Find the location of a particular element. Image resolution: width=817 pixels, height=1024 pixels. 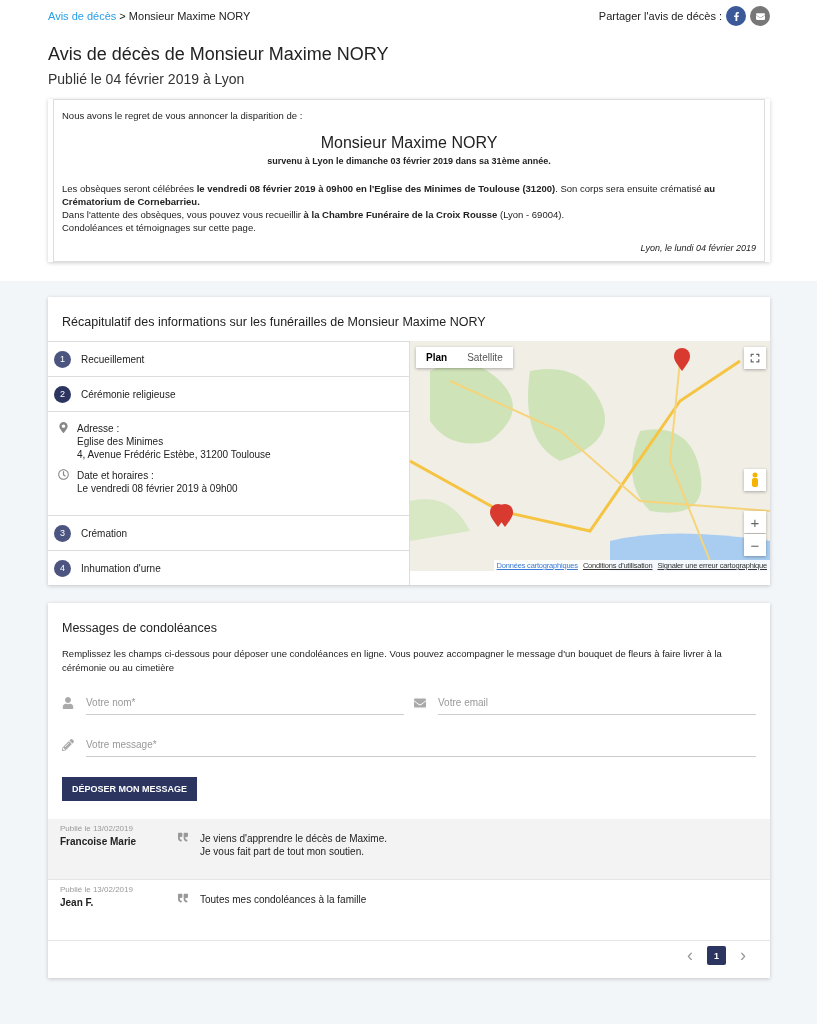

clock-icon is located at coordinates (63, 474).